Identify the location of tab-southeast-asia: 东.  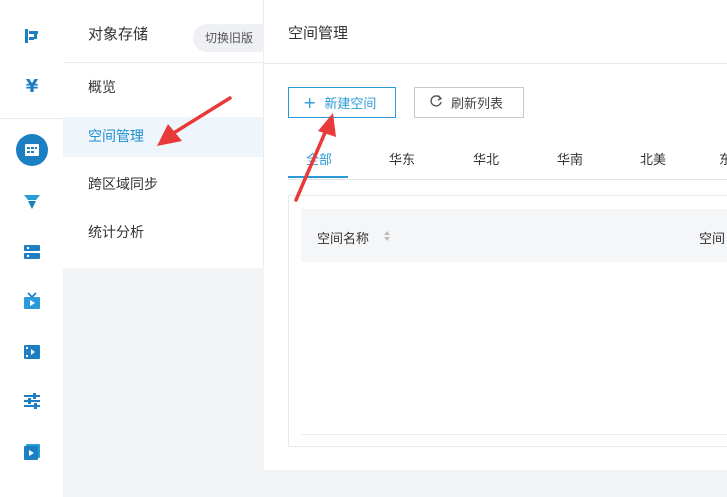
(723, 158).